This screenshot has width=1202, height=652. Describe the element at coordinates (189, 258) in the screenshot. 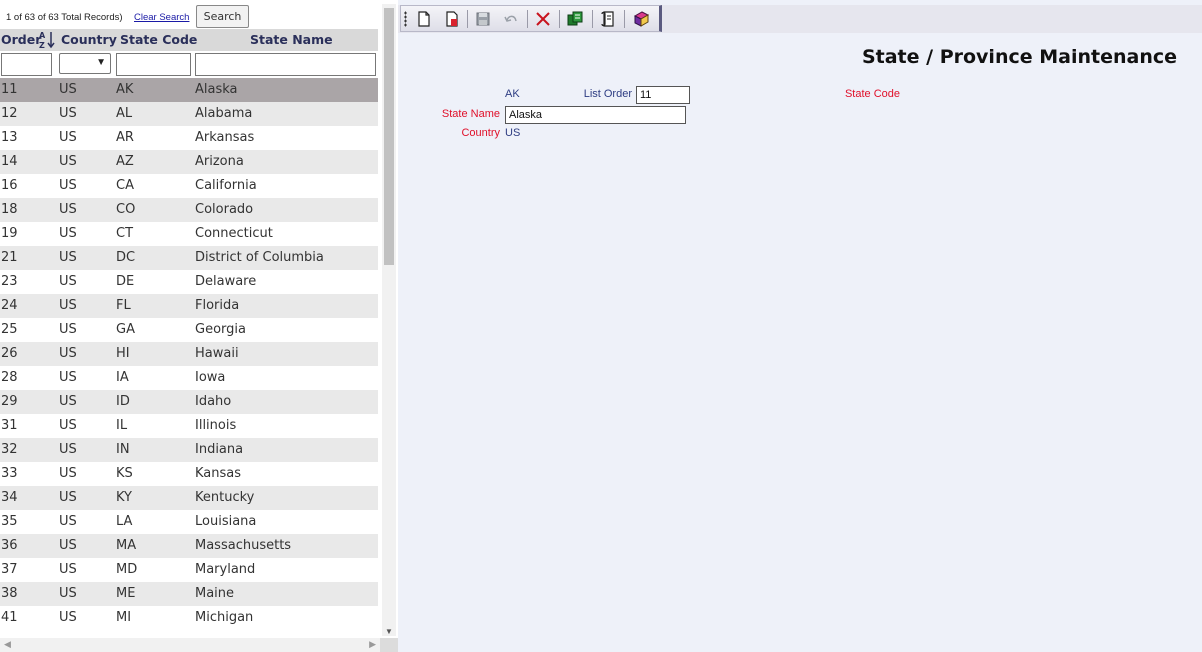

I see `table-row: 21 US DC District of Columbia` at that location.